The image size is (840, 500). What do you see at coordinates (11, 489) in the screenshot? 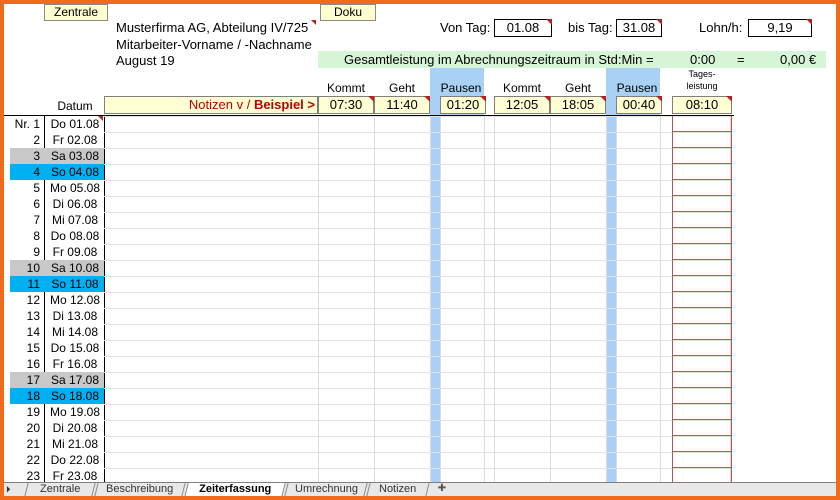
I see `tab-scroll-first-icon: ⏵` at bounding box center [11, 489].